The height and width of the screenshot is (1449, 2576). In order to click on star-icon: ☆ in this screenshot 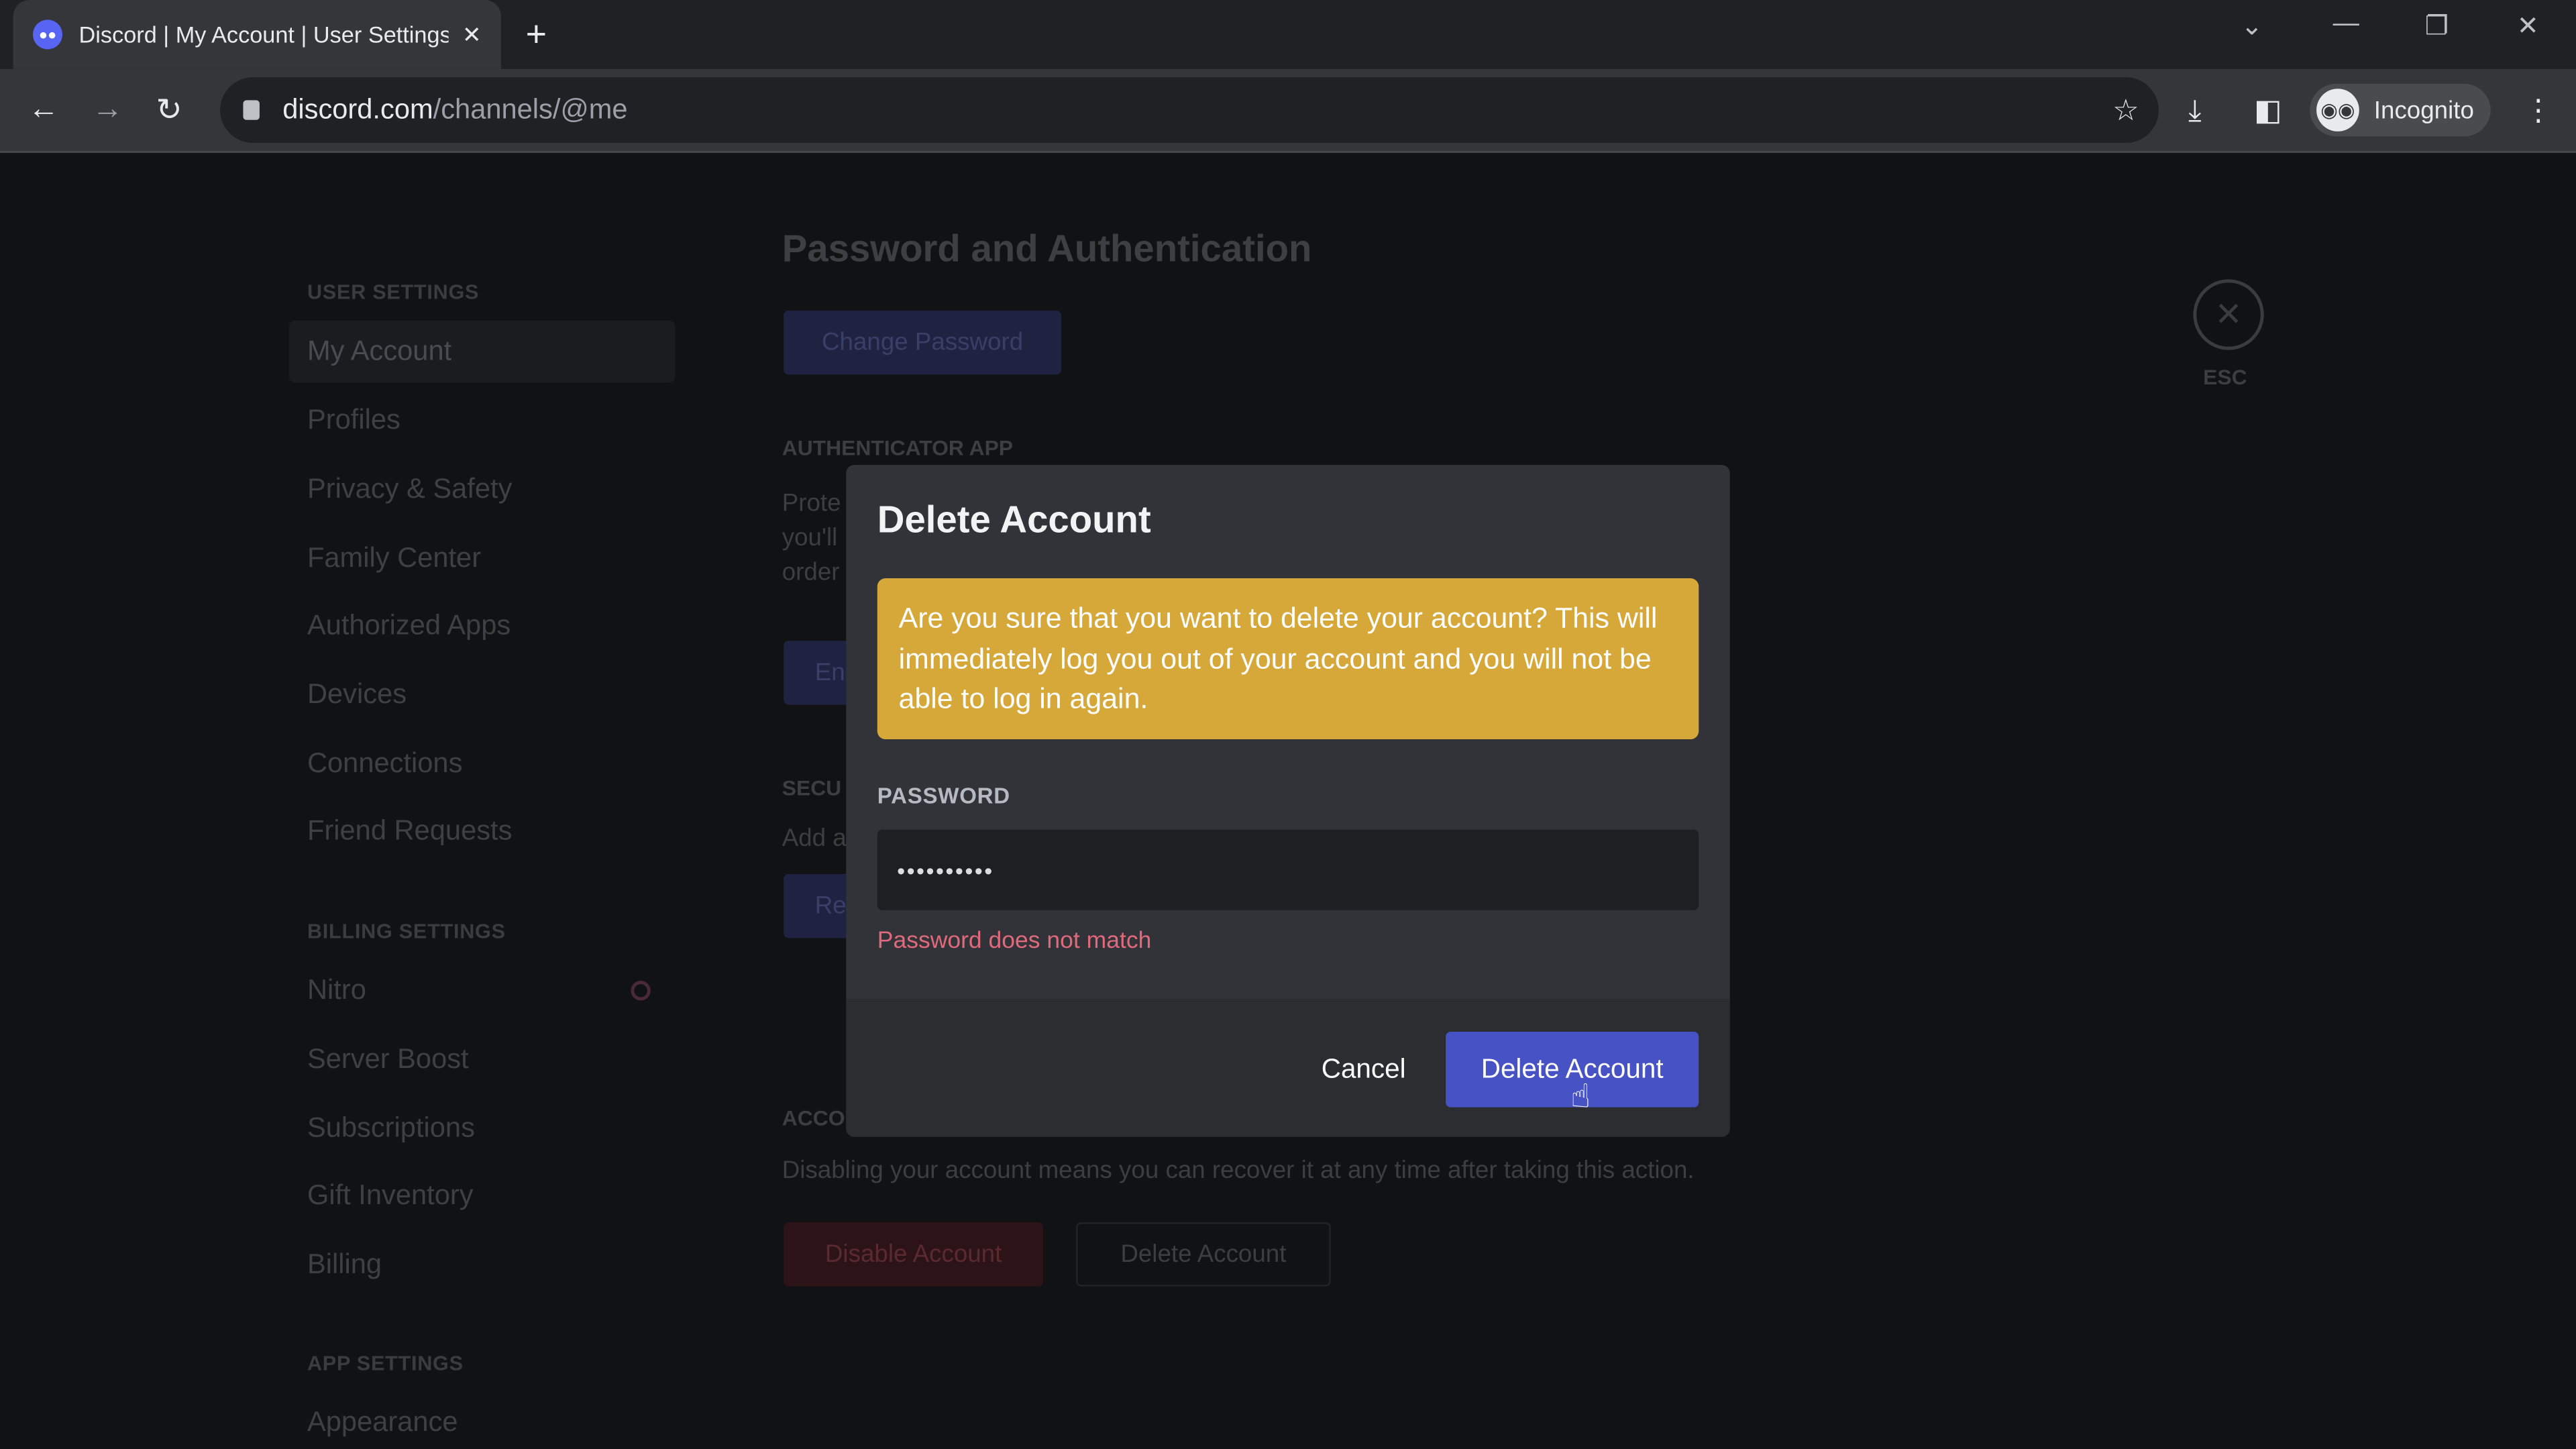, I will do `click(2125, 110)`.